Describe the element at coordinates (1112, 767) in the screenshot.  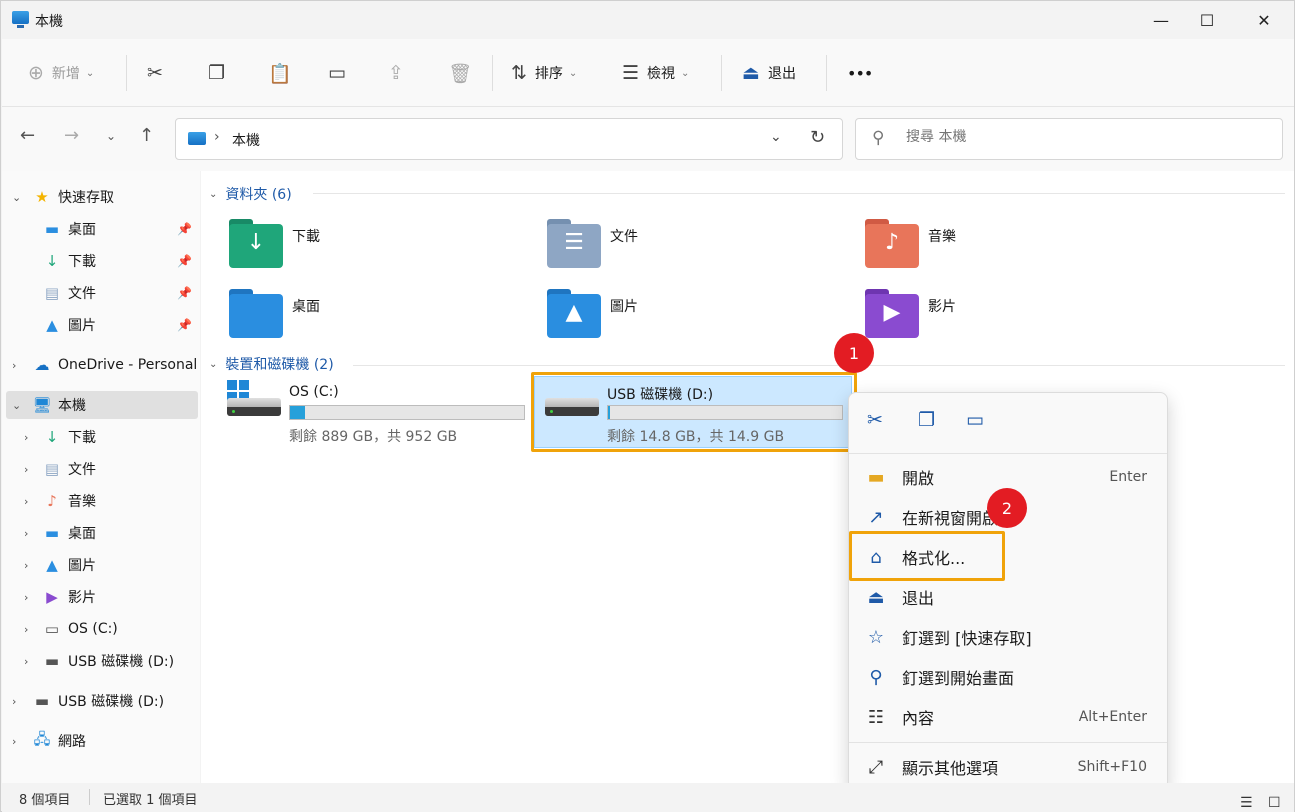
I see `menu-item-shortcut: Shift+F10` at that location.